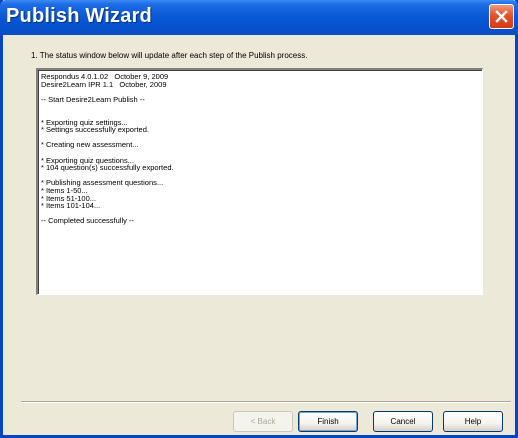 This screenshot has height=438, width=518. Describe the element at coordinates (104, 84) in the screenshot. I see `status-line: Desire2Learn IPR 1.1 October, 2009` at that location.